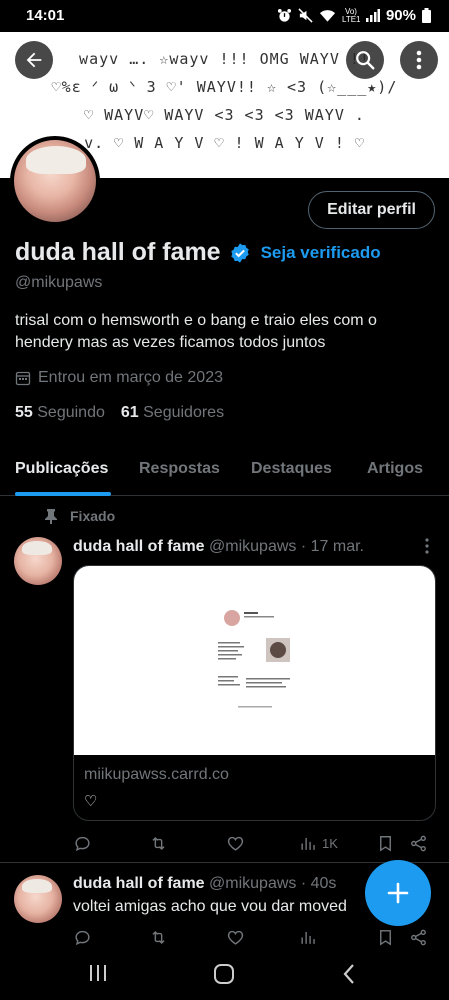 Image resolution: width=449 pixels, height=1000 pixels. What do you see at coordinates (210, 906) in the screenshot?
I see `tweet-text: voltei amigas acho que vou dar moved` at bounding box center [210, 906].